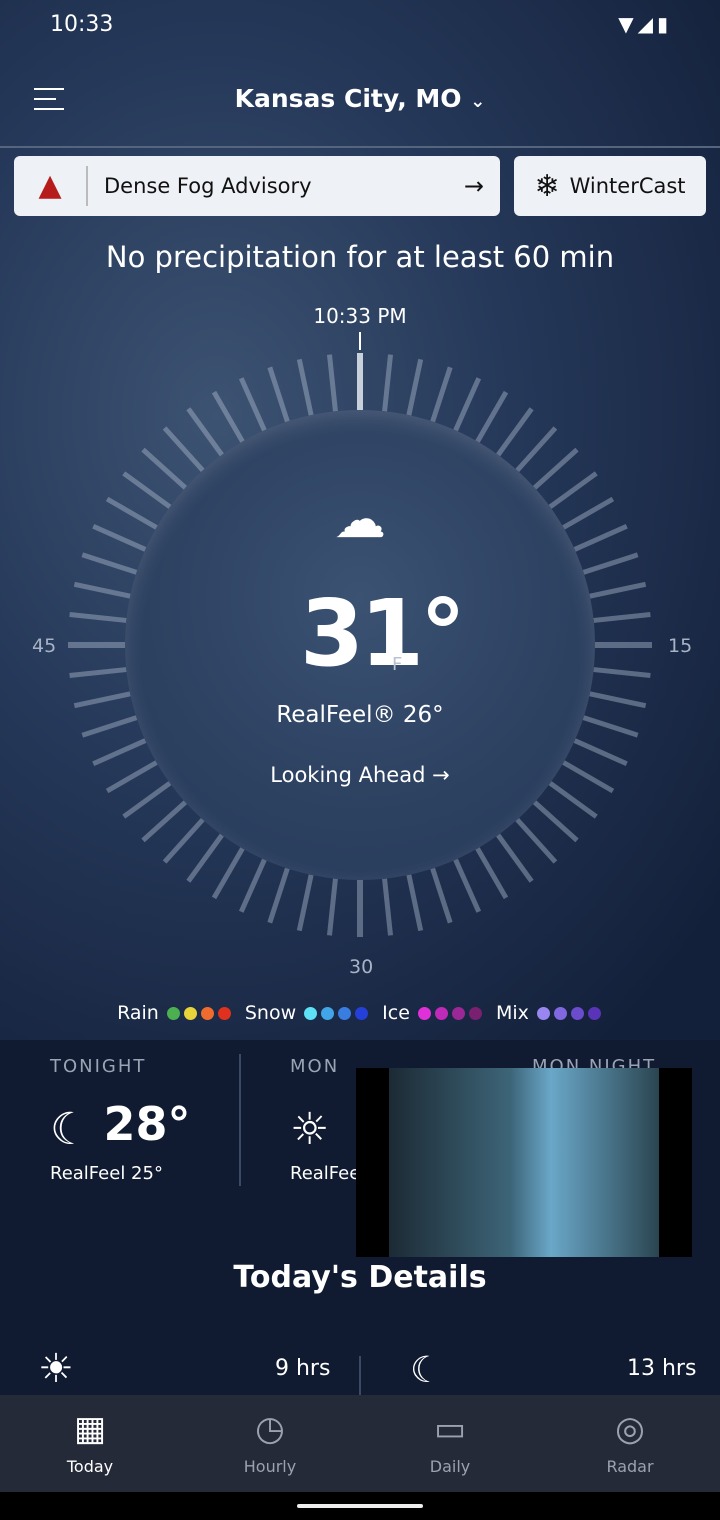  What do you see at coordinates (360, 98) in the screenshot?
I see `location-selector: Kansas City, MO ⌄` at bounding box center [360, 98].